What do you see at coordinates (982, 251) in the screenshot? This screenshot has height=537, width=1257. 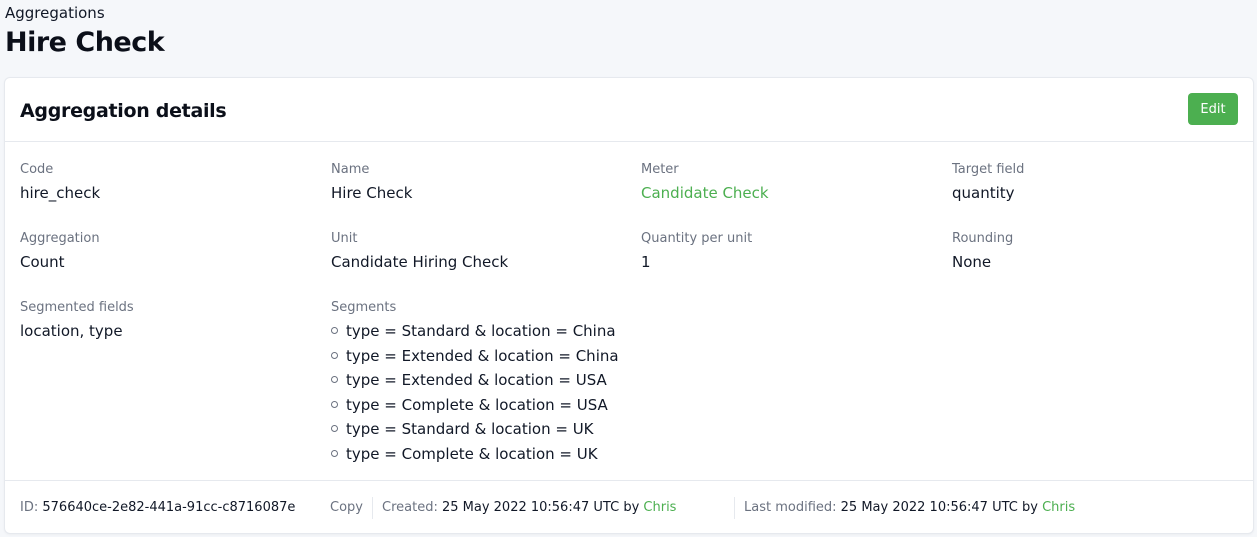 I see `field-rounding: Rounding None` at bounding box center [982, 251].